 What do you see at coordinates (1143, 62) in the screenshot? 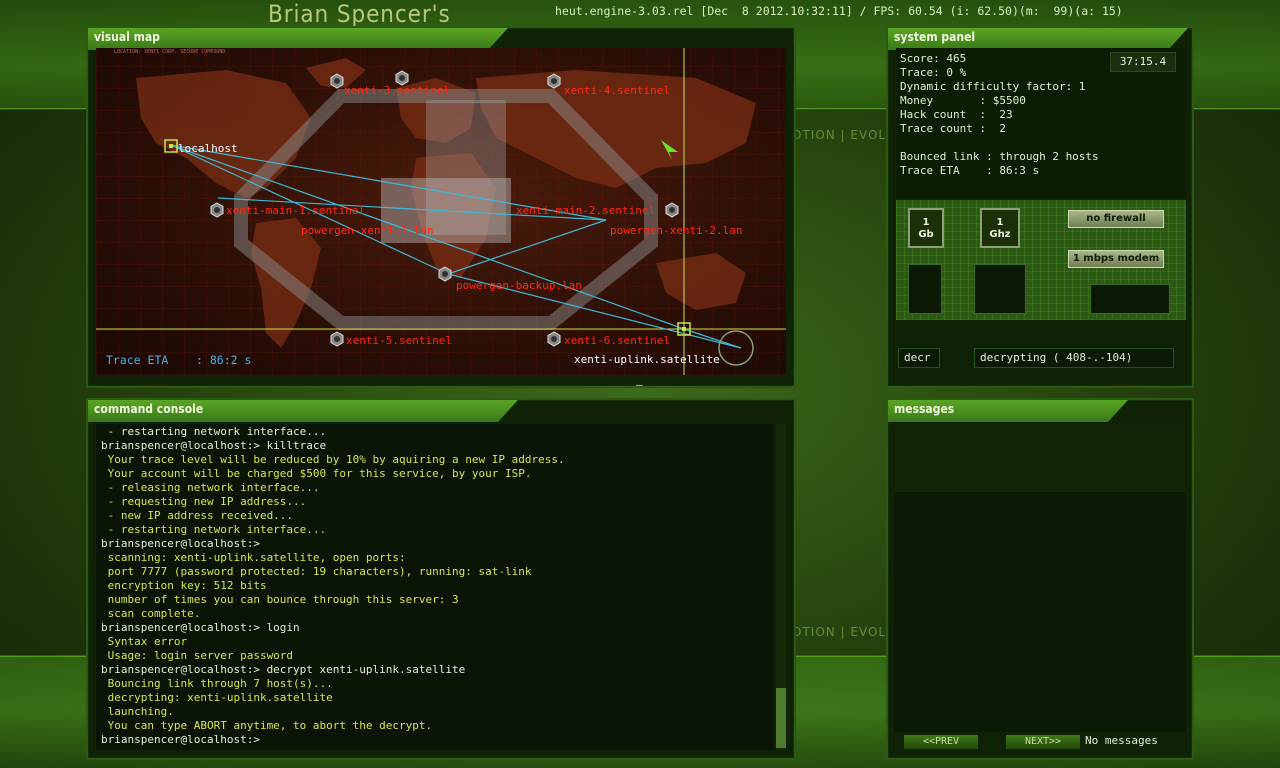
I see `game-clock: 37:15.4` at bounding box center [1143, 62].